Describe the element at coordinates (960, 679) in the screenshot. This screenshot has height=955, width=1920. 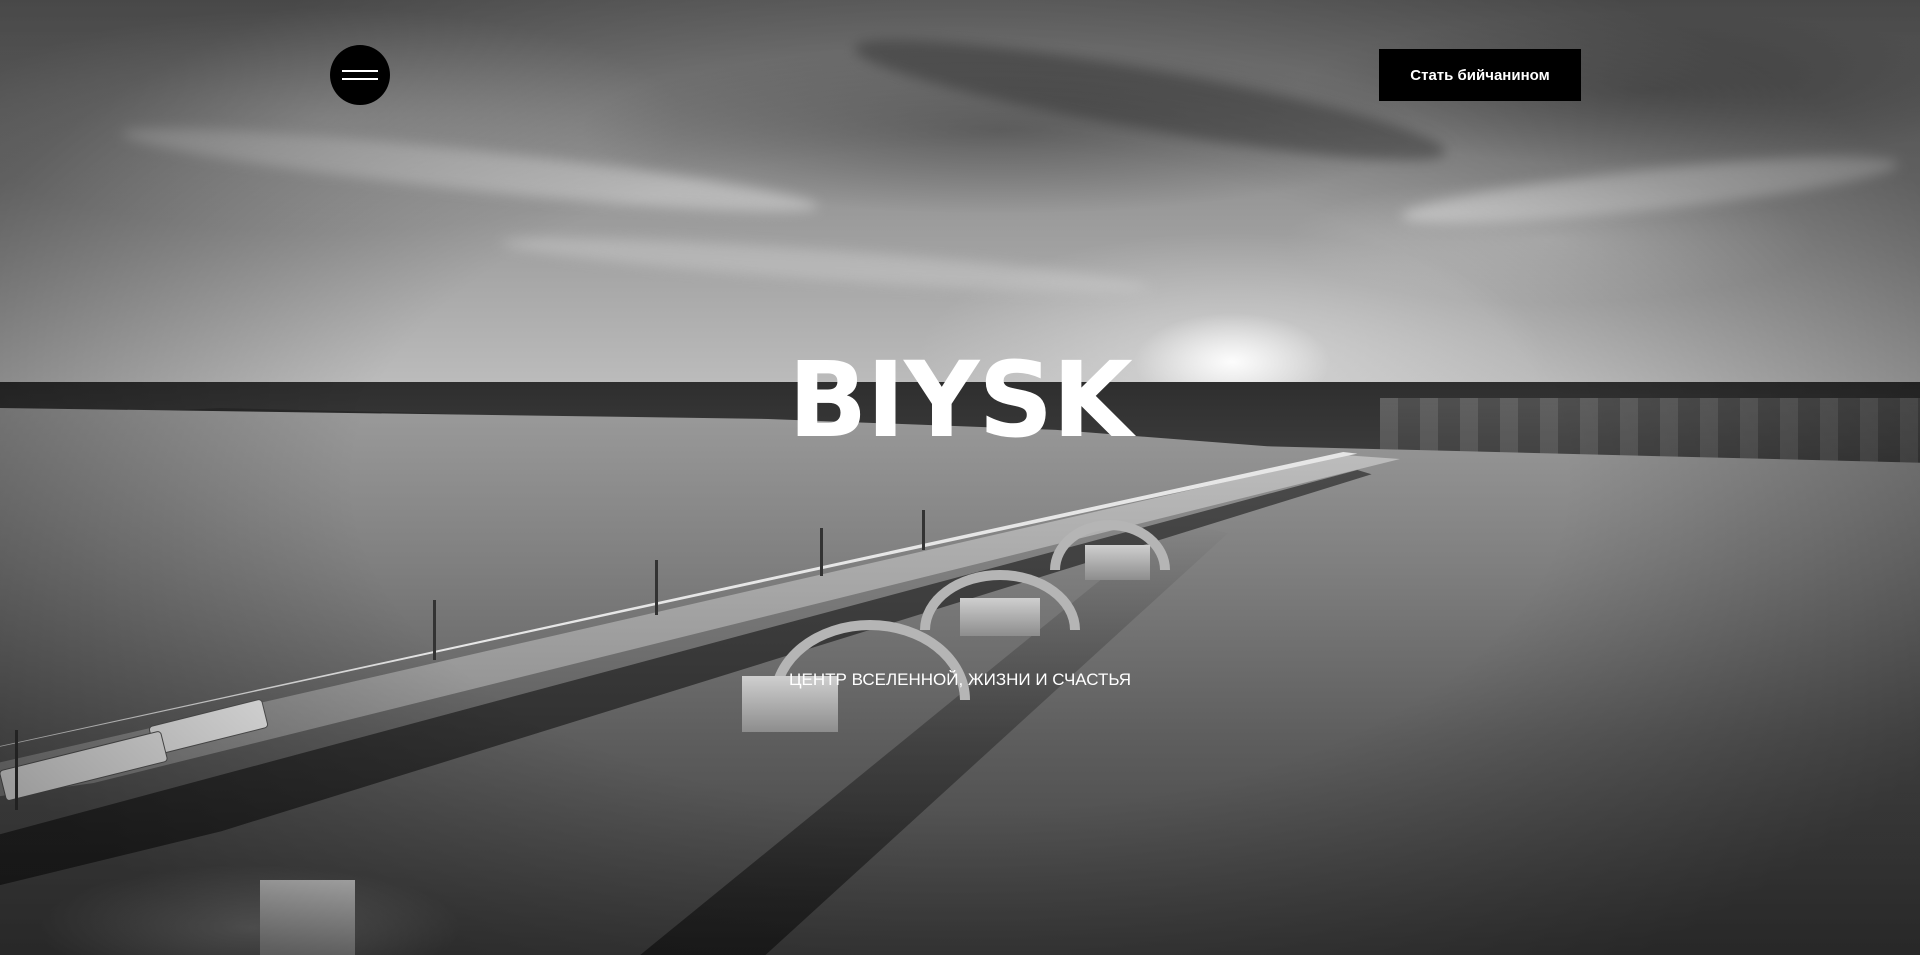
I see `hero-subtitle: ЦЕНТР ВСЕЛЕННОЙ, ЖИЗНИ И СЧАСТЬЯ` at that location.